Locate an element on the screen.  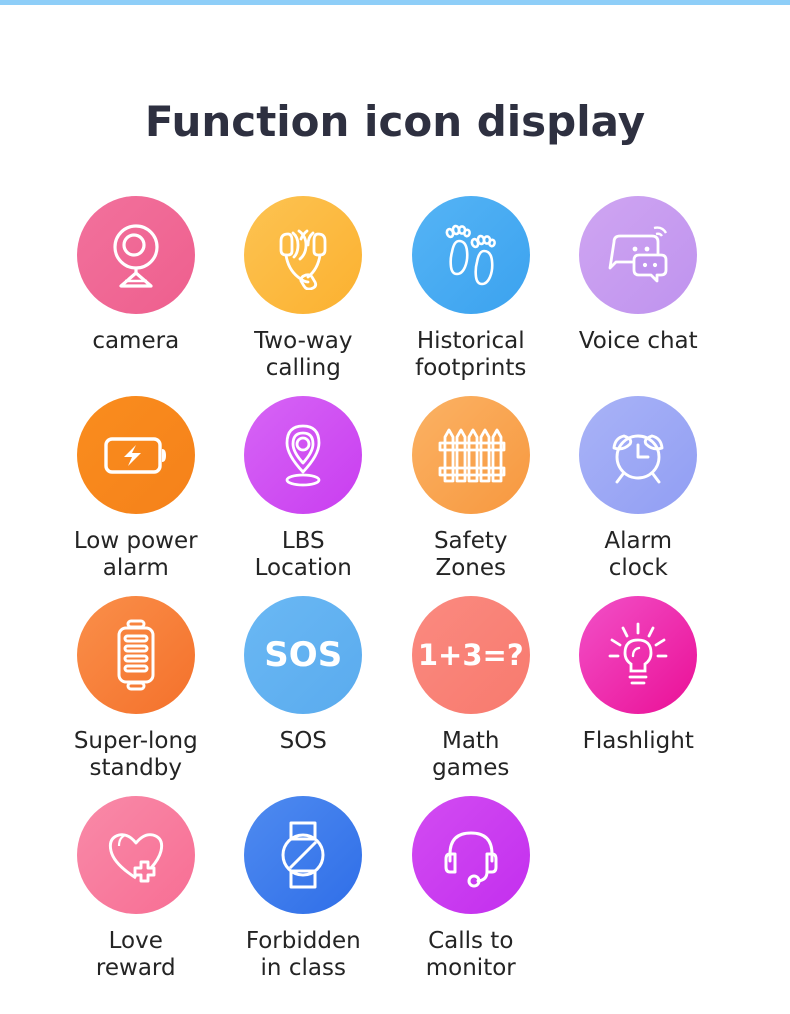
webcam-icon is located at coordinates (136, 256).